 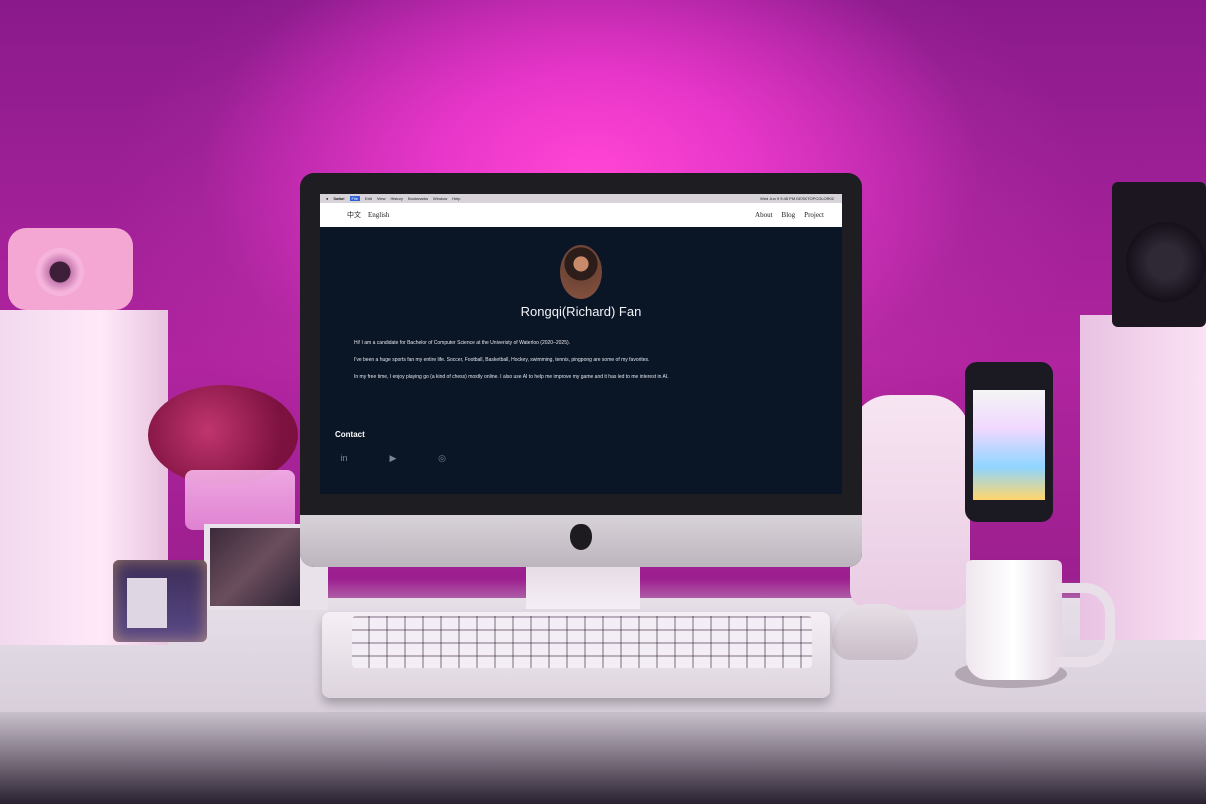 What do you see at coordinates (368, 198) in the screenshot?
I see `menu-edit: Edit` at bounding box center [368, 198].